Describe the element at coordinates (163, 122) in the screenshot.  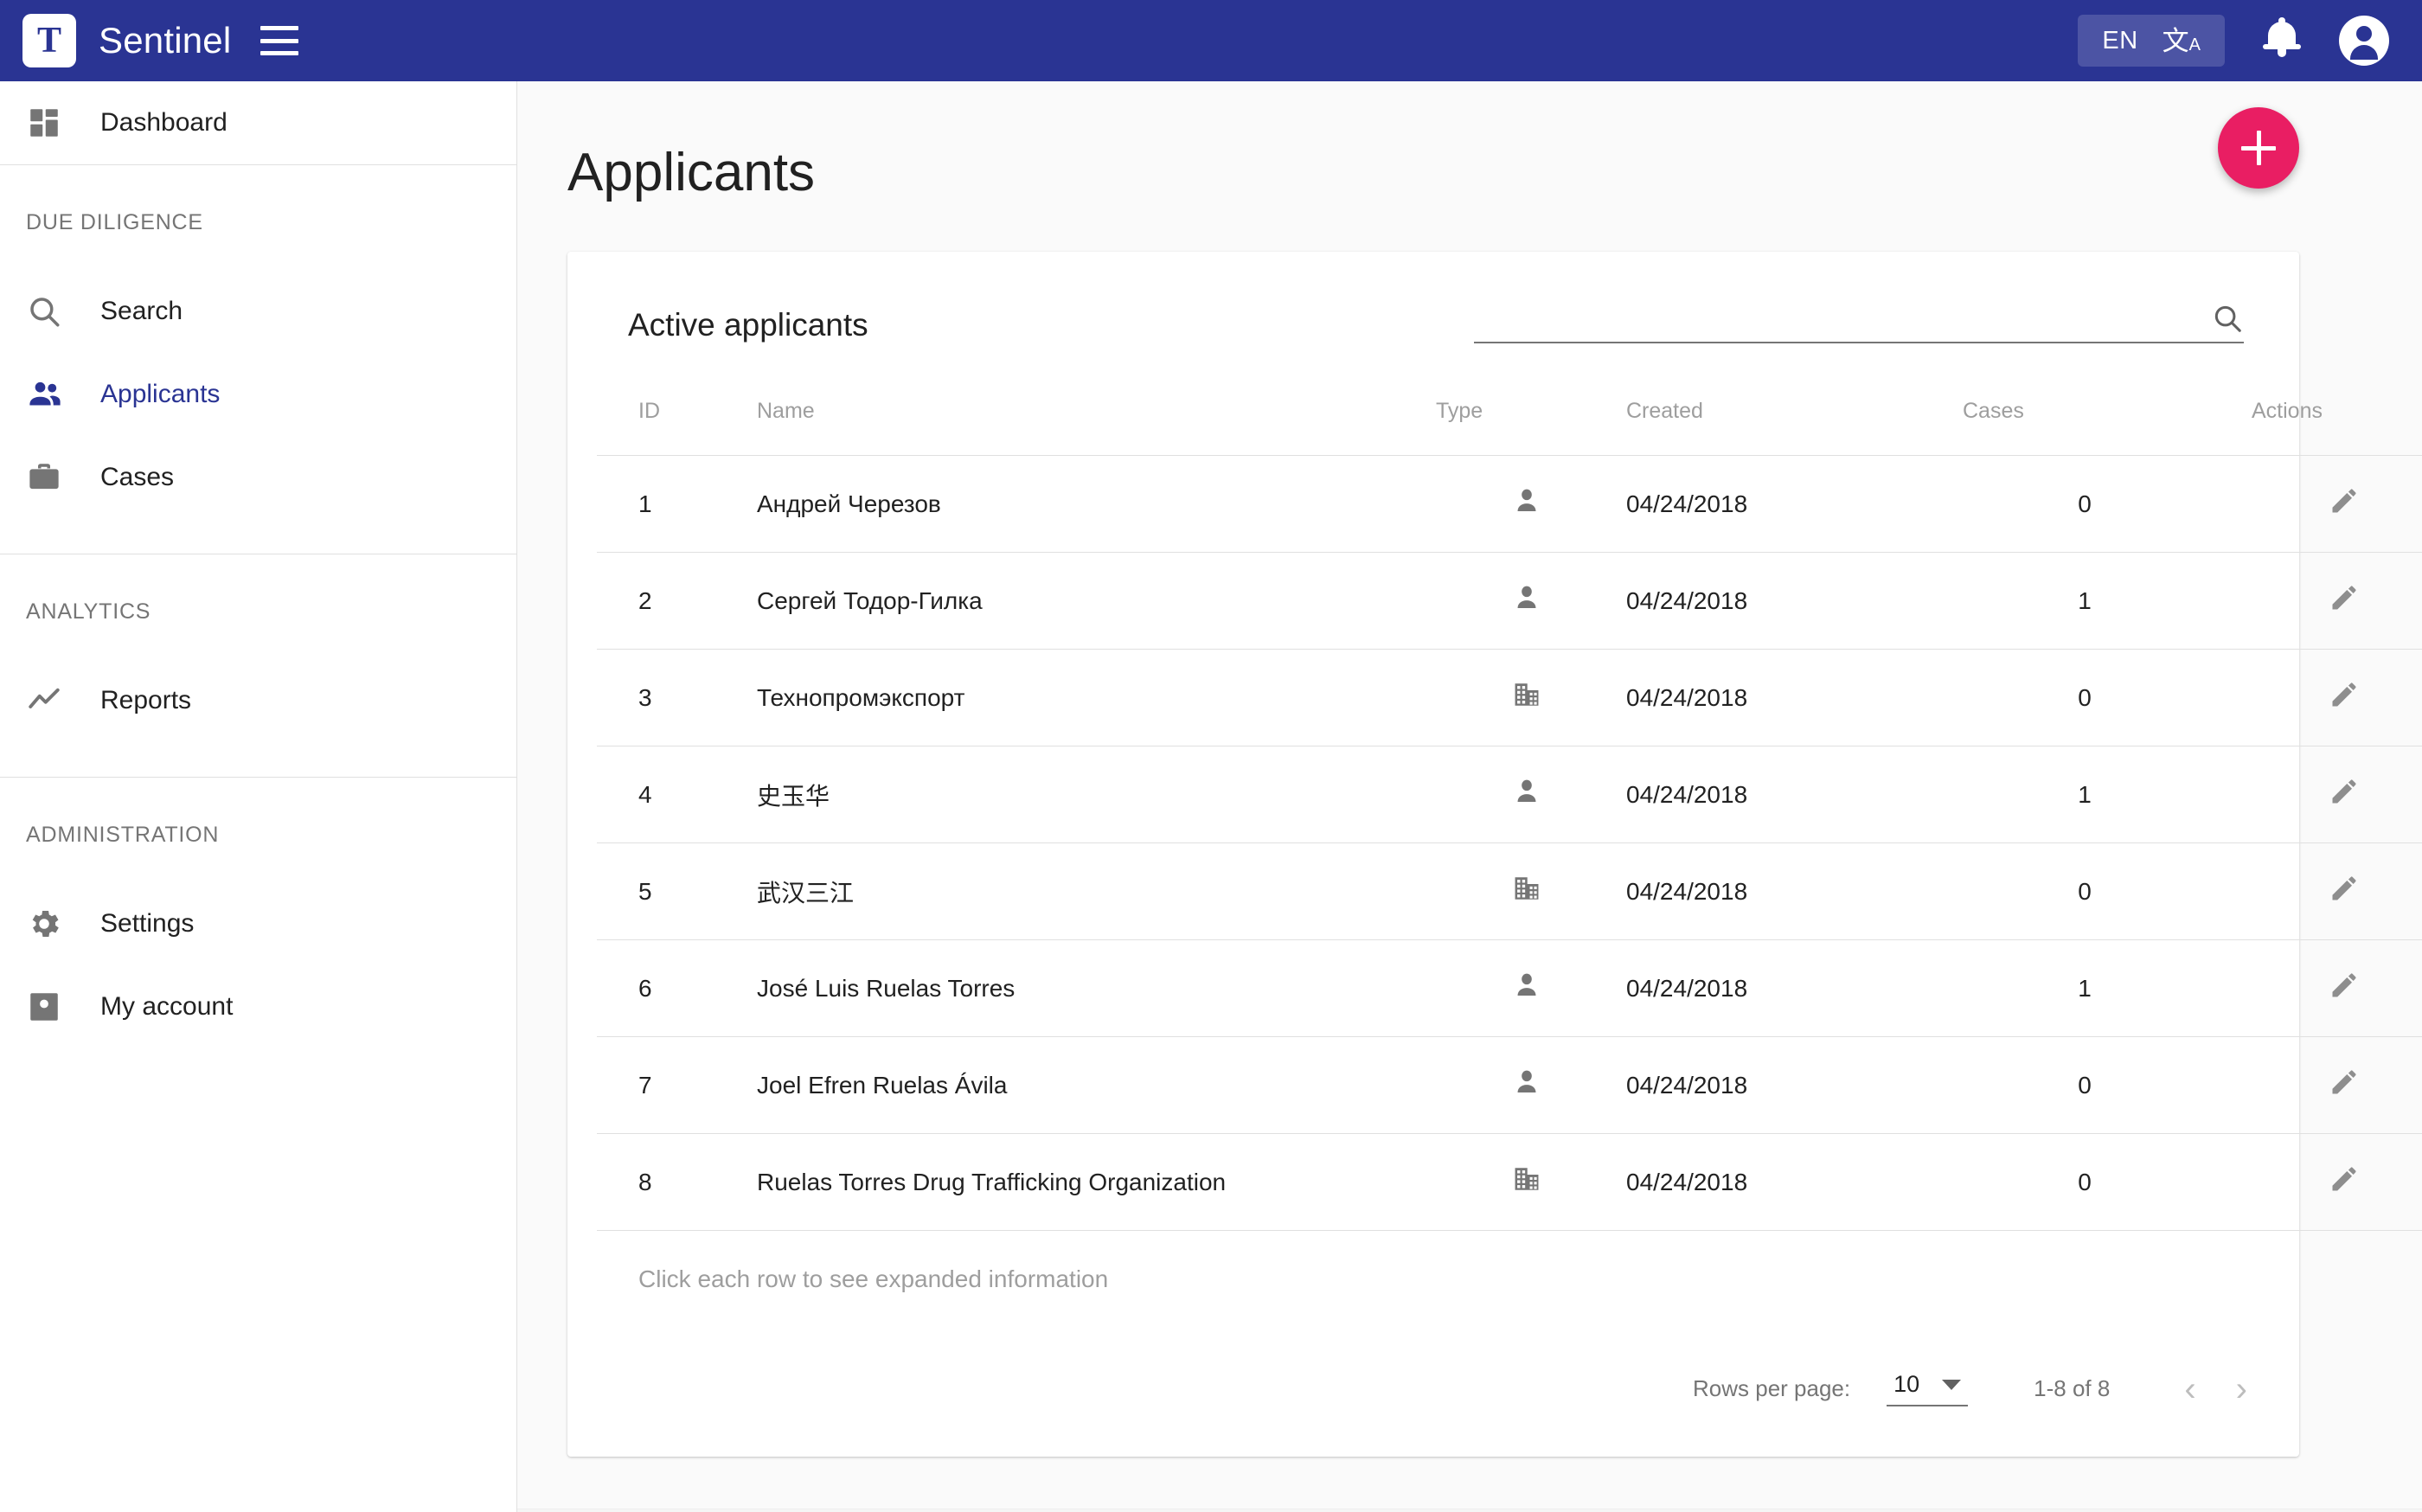
I see `sidebar-item-label: Dashboard` at that location.